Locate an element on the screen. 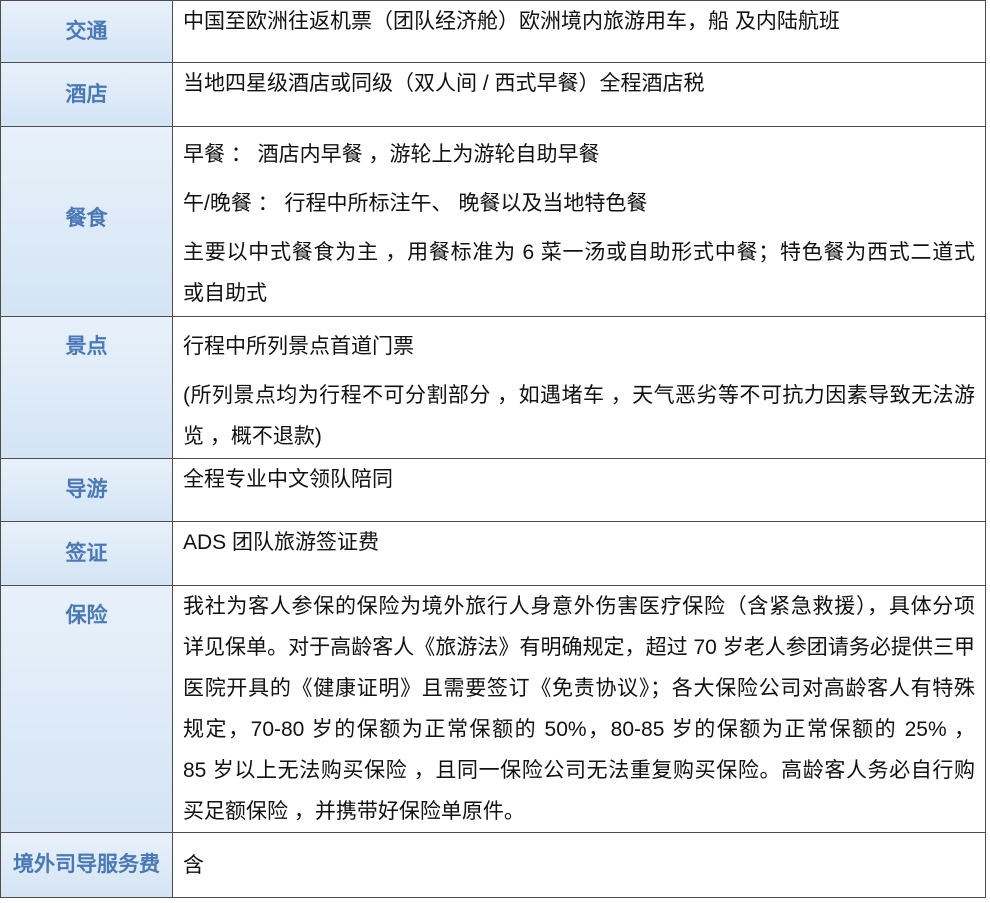  content-line: 医院开具的《健康证明》且需要签订《免责协议》；各大保险公司对高龄客人有特殊 is located at coordinates (579, 688).